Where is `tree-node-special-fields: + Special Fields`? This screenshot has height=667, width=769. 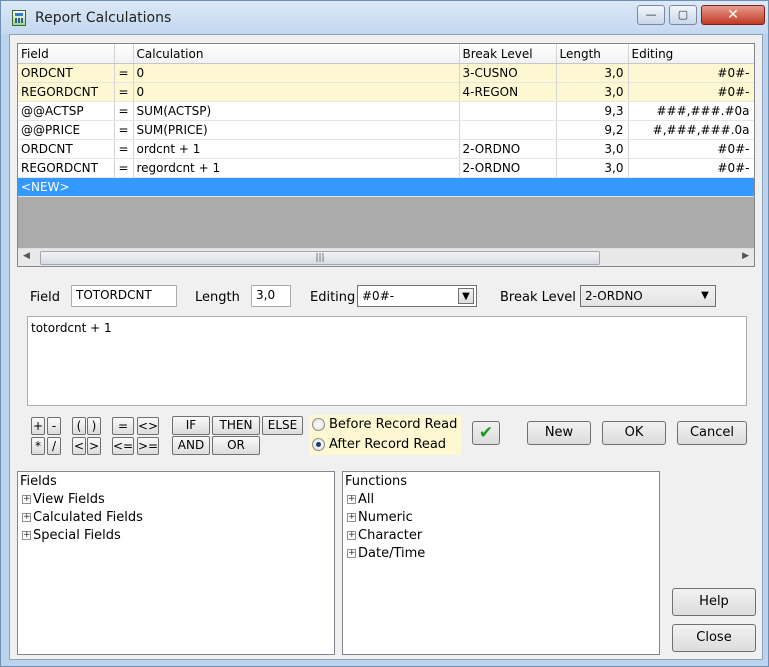 tree-node-special-fields: + Special Fields is located at coordinates (71, 535).